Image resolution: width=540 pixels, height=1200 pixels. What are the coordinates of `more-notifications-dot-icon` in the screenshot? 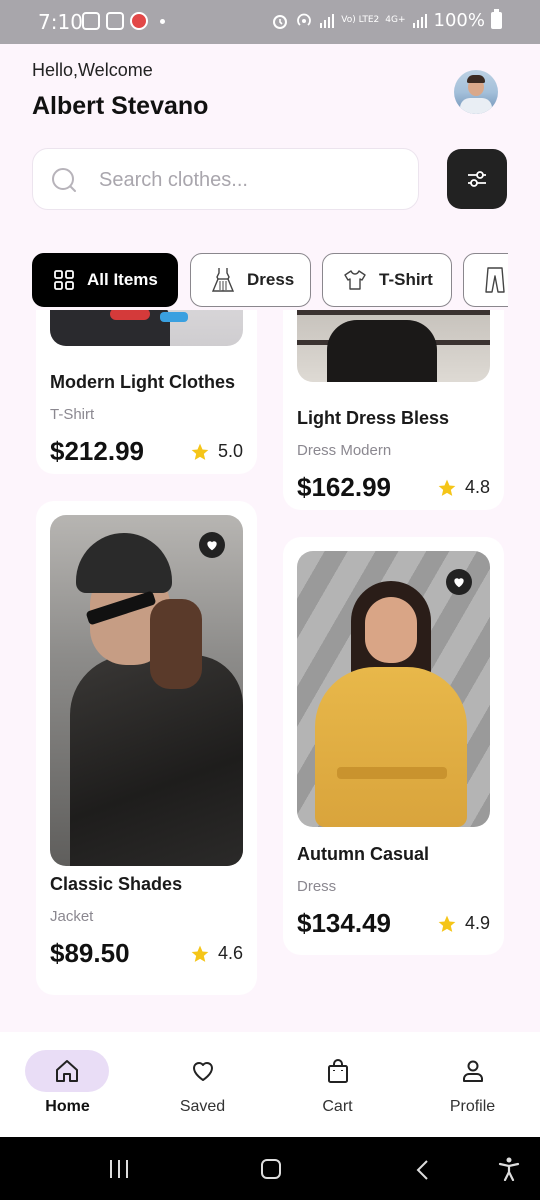 It's located at (162, 21).